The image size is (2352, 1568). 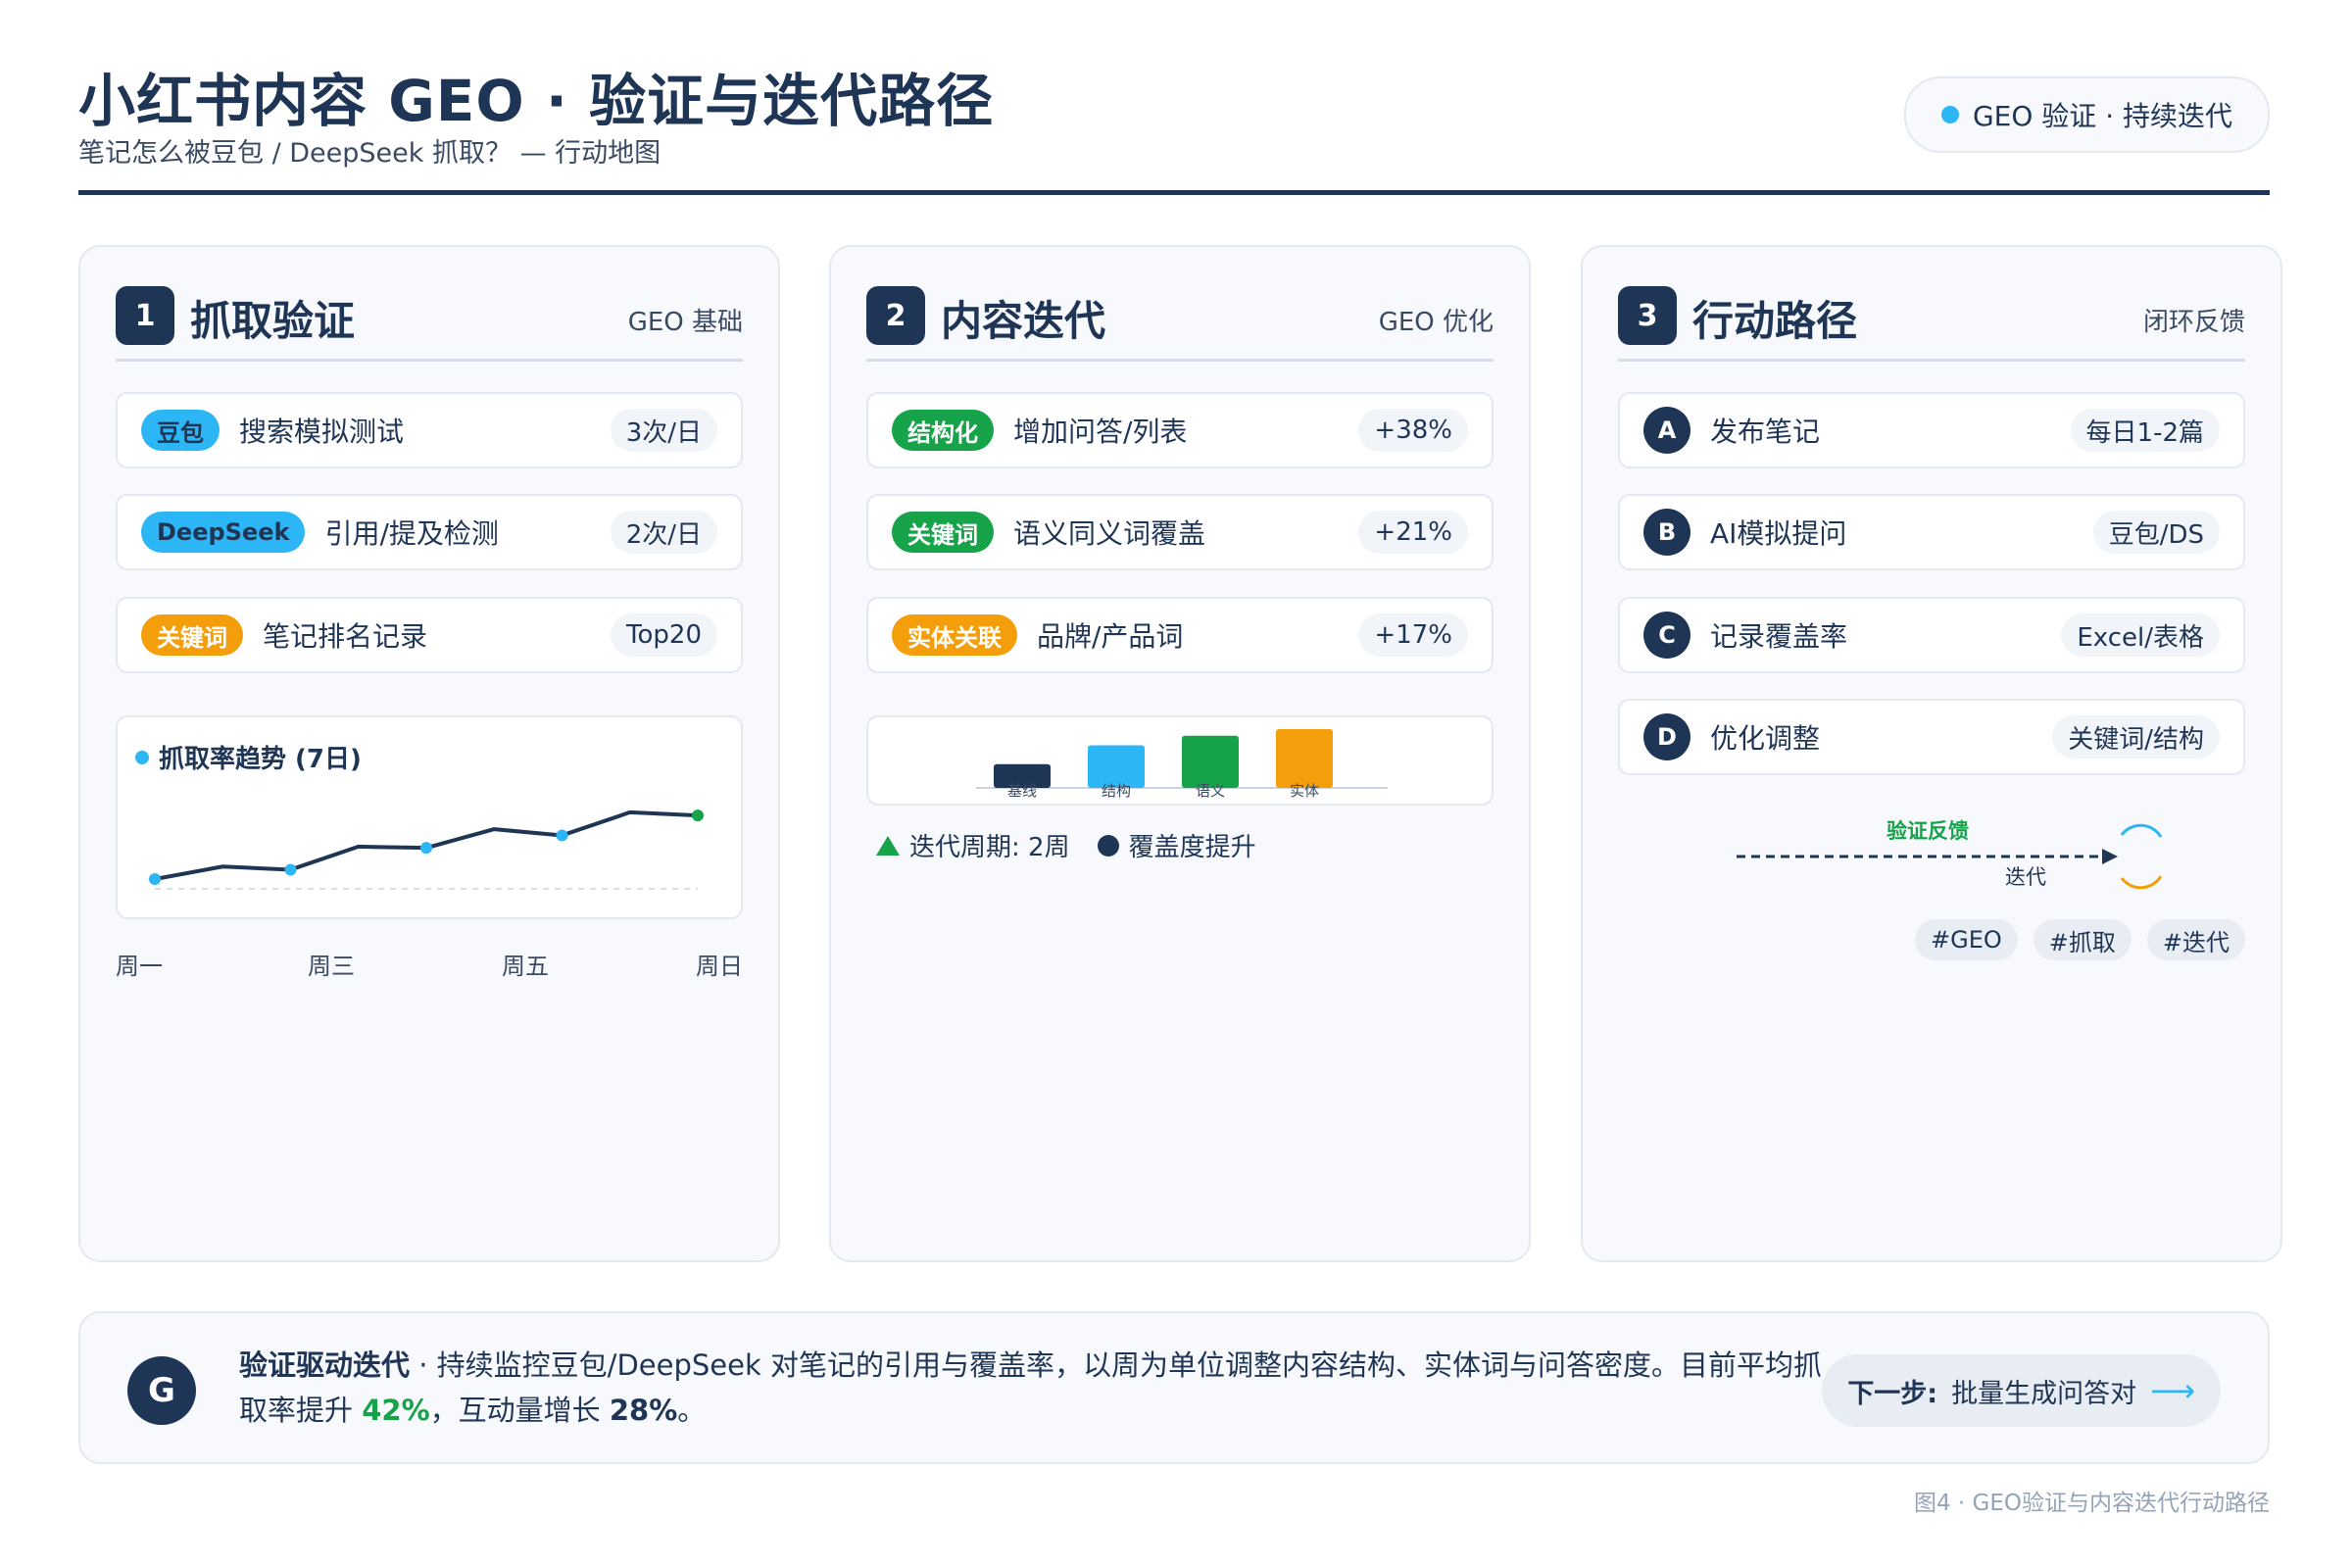 I want to click on summary-sep: ·, so click(x=423, y=1365).